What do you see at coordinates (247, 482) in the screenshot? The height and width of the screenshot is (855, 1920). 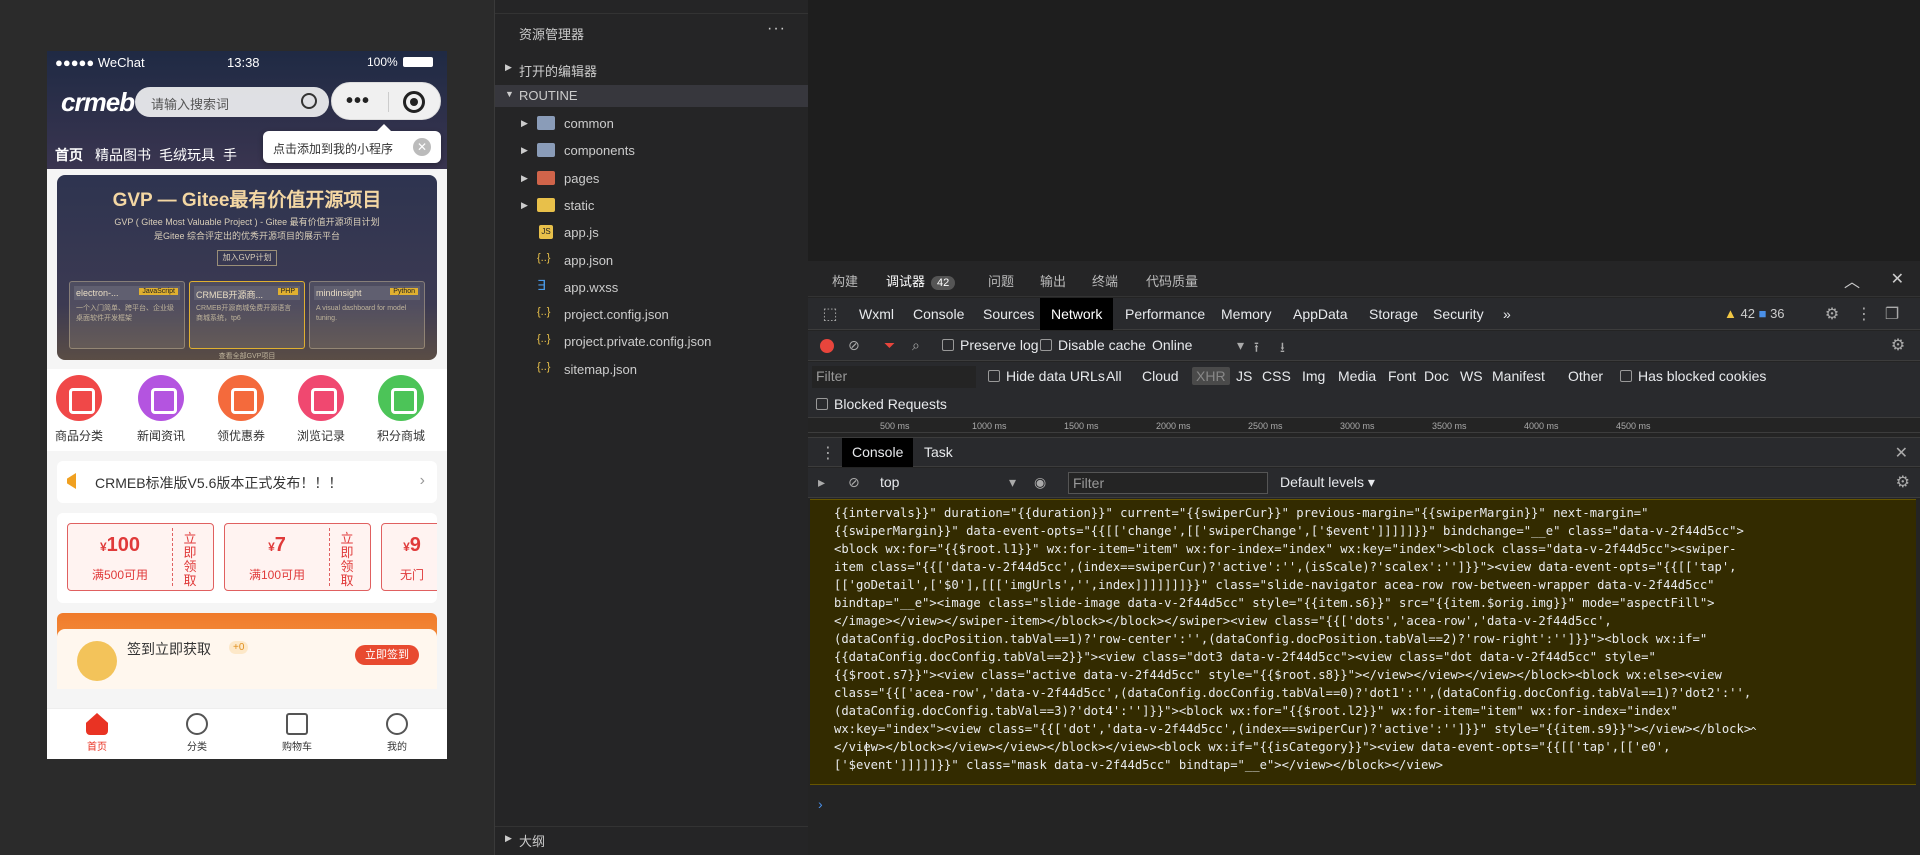 I see `announcement-bar: CRMEB标准版V5.6版本正式发布！！！ ›` at bounding box center [247, 482].